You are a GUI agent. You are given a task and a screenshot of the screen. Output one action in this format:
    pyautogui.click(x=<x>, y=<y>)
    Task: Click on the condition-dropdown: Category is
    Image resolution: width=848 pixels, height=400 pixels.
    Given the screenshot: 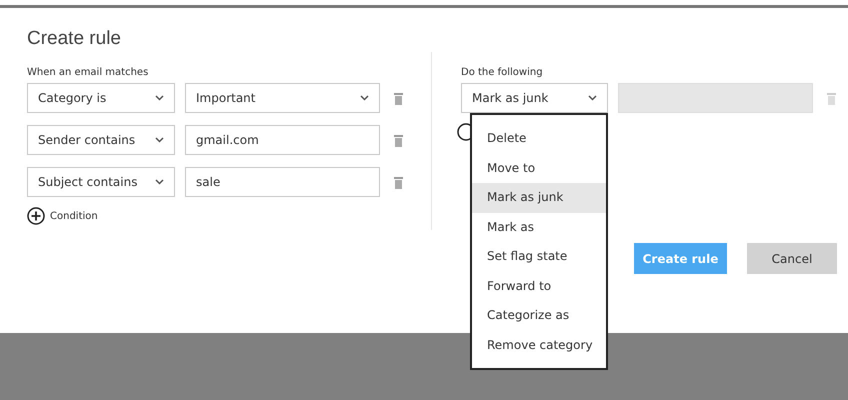 What is the action you would take?
    pyautogui.click(x=101, y=98)
    